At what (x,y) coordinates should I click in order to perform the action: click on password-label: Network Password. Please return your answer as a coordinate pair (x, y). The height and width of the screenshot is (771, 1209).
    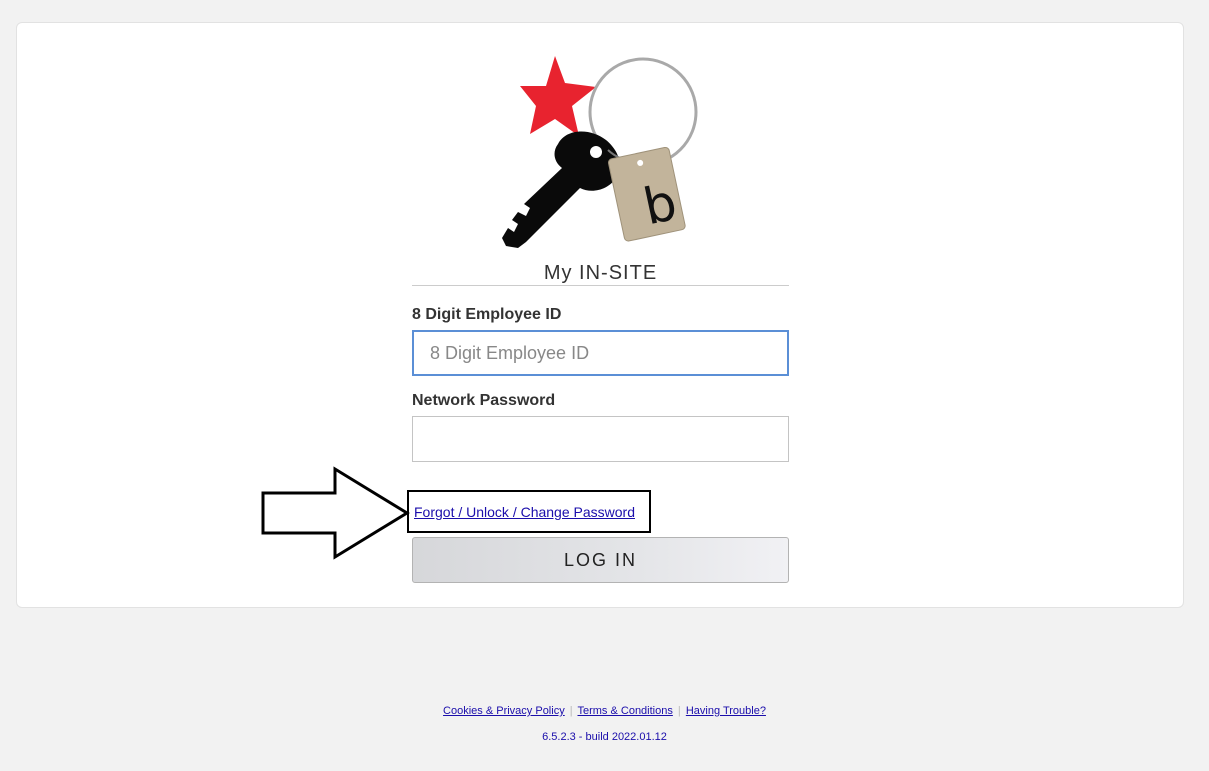
    Looking at the image, I should click on (484, 400).